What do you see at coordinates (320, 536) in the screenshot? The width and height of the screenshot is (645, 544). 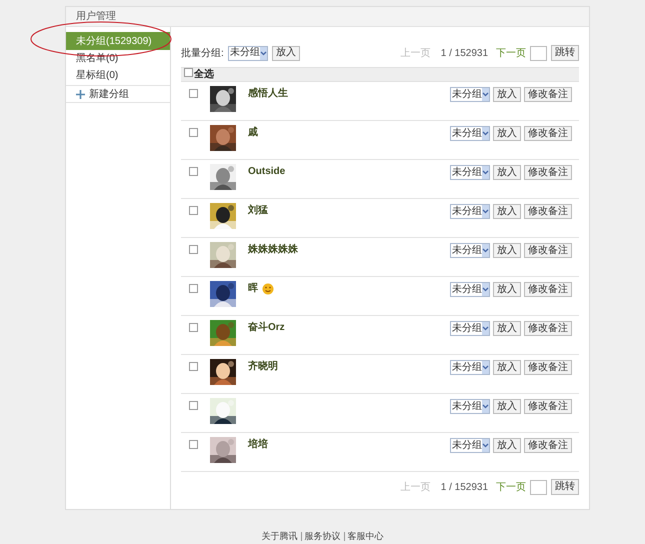 I see `footer-link: 服务协议` at bounding box center [320, 536].